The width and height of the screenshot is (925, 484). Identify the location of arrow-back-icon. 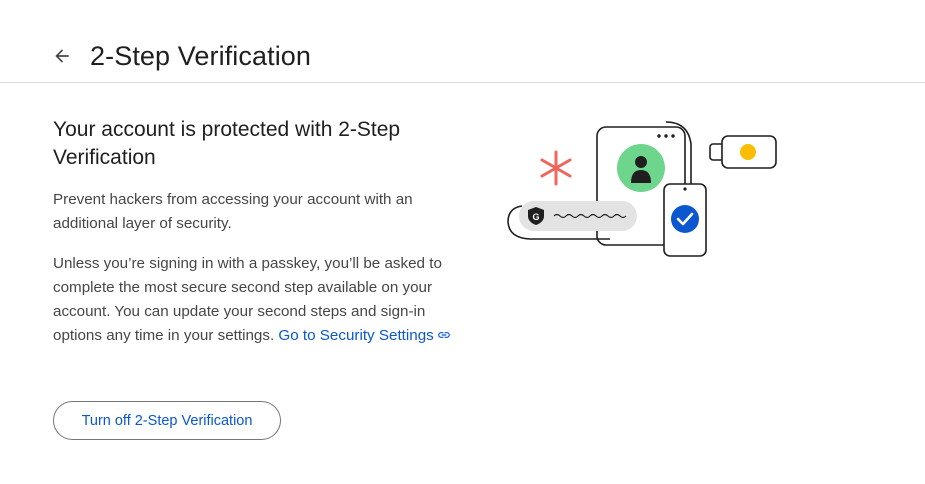
(62, 56).